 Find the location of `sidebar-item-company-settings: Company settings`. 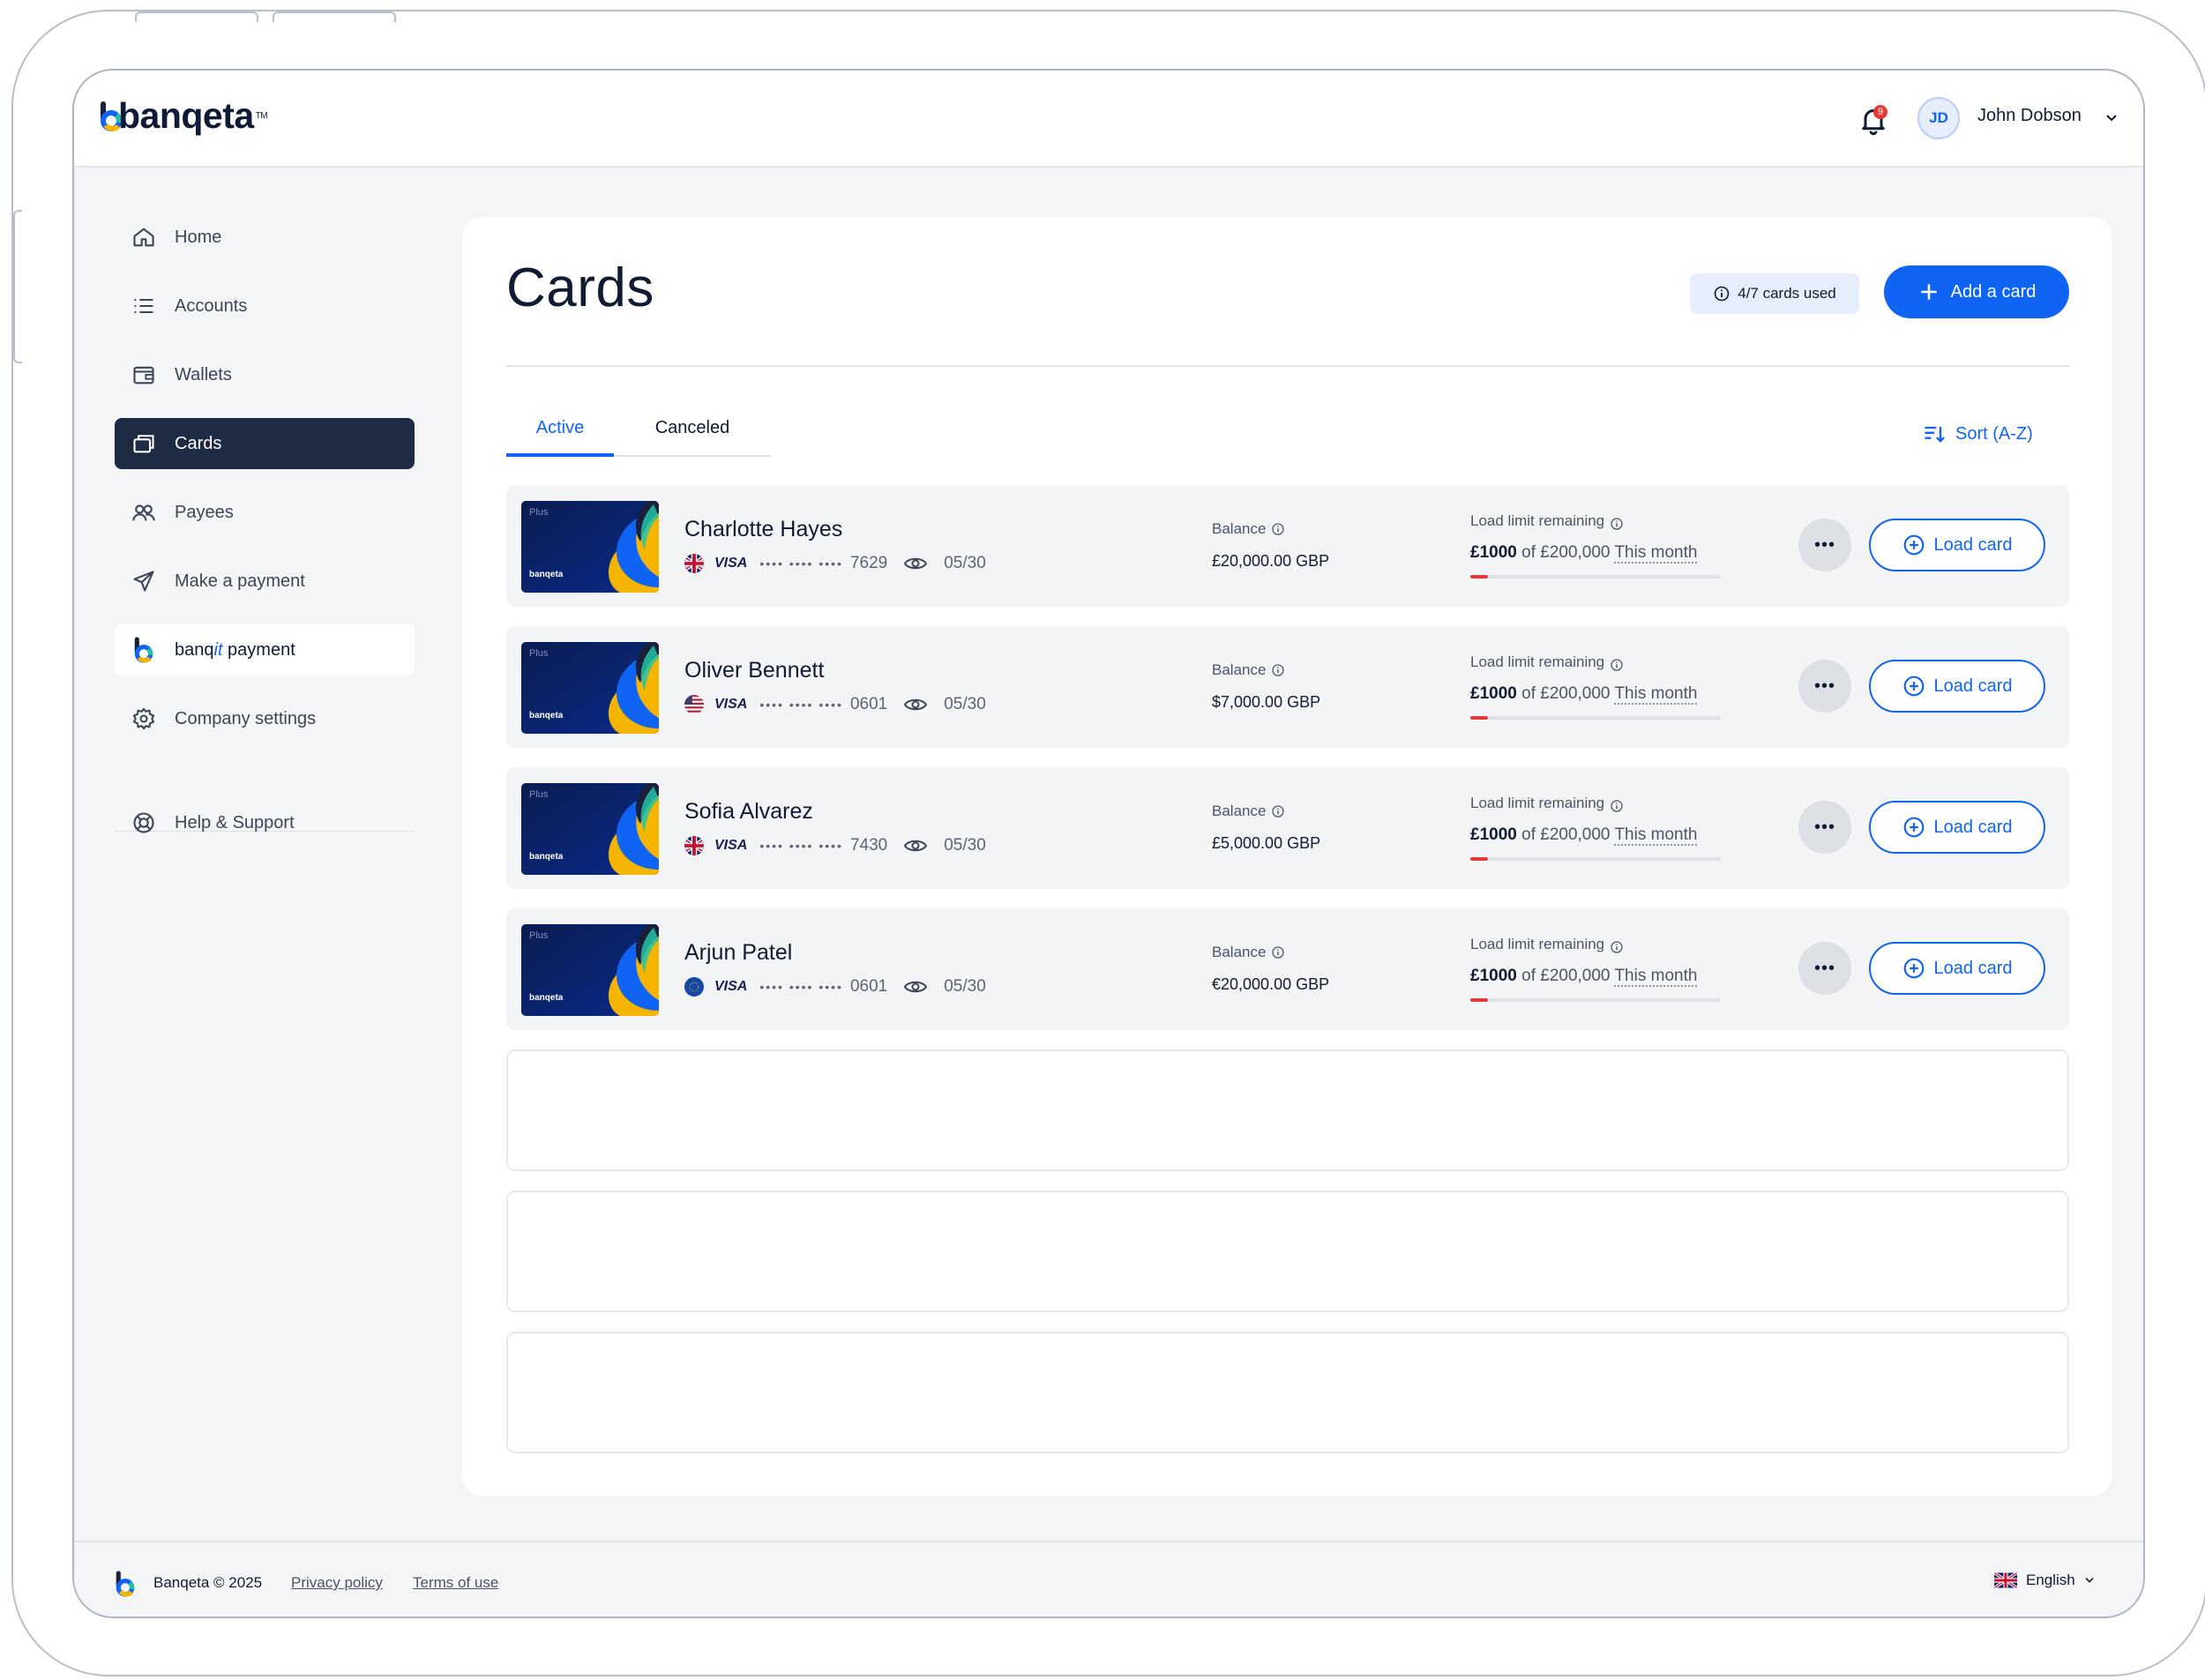

sidebar-item-company-settings: Company settings is located at coordinates (265, 718).